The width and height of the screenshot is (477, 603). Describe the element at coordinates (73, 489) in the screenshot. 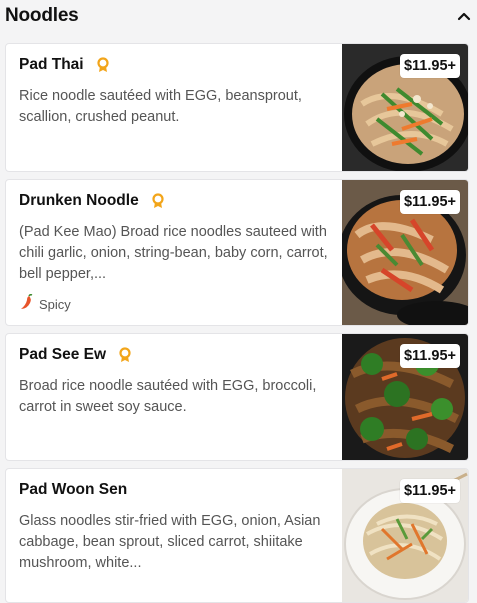

I see `menu-item-name: Pad Woon Sen` at that location.